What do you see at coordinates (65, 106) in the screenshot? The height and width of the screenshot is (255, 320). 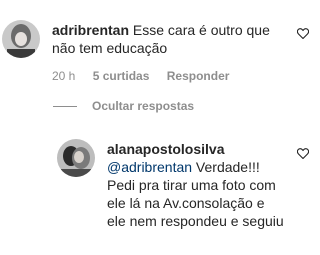 I see `replies-divider` at bounding box center [65, 106].